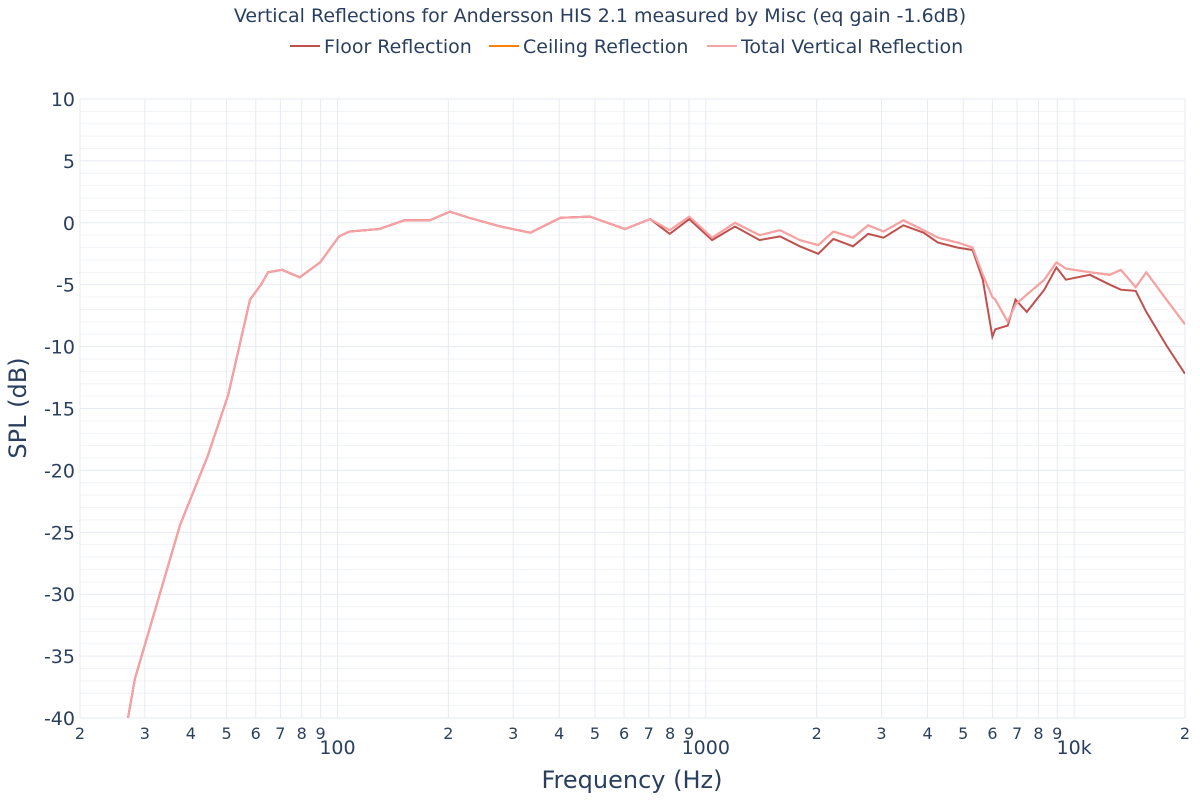 The width and height of the screenshot is (1200, 800). What do you see at coordinates (59, 533) in the screenshot?
I see `y-tick-label: -25` at bounding box center [59, 533].